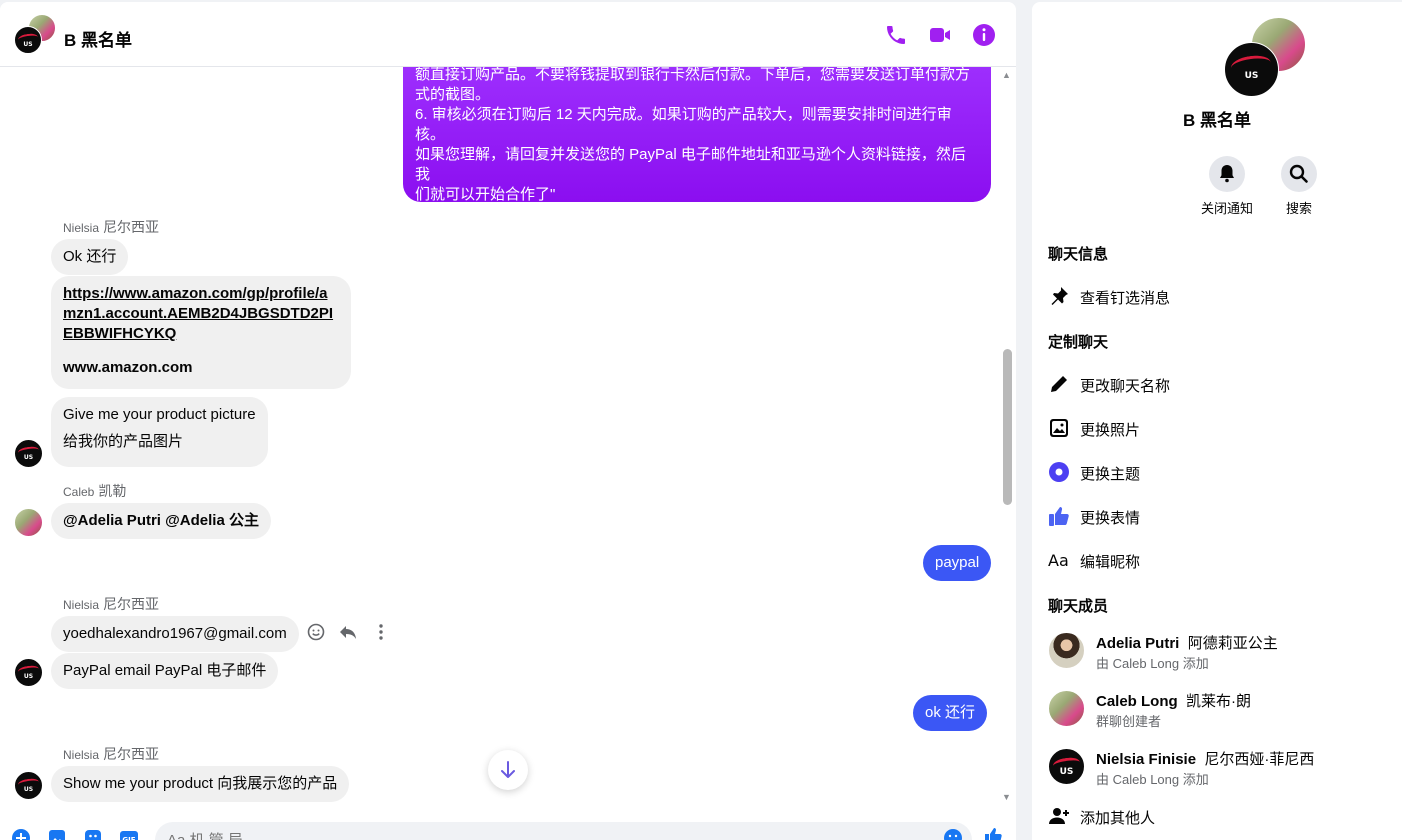 The height and width of the screenshot is (840, 1402). I want to click on message-bubble-incoming: Give me your product picture 给我你的产品图片, so click(159, 432).